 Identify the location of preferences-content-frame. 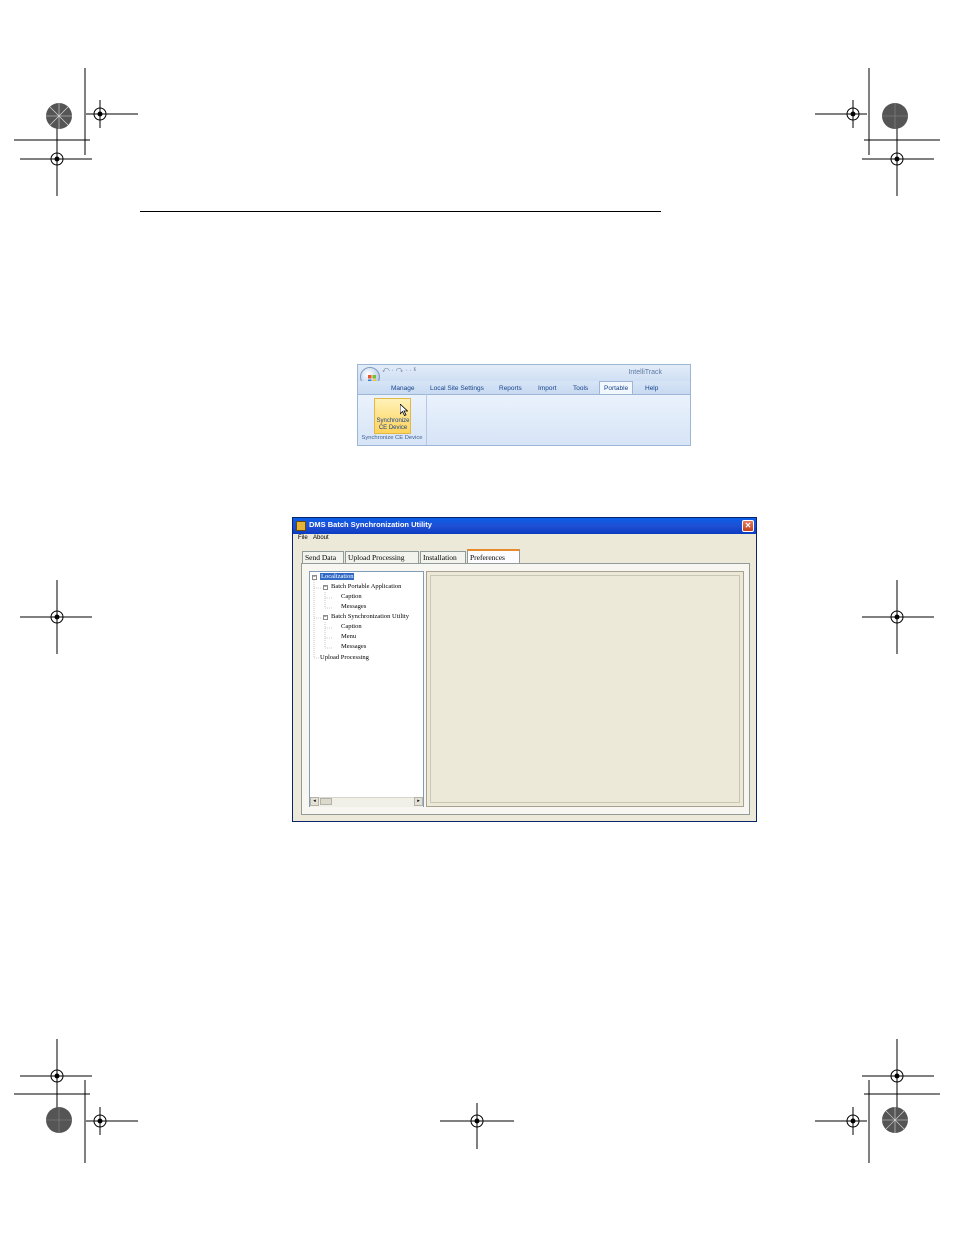
(585, 689).